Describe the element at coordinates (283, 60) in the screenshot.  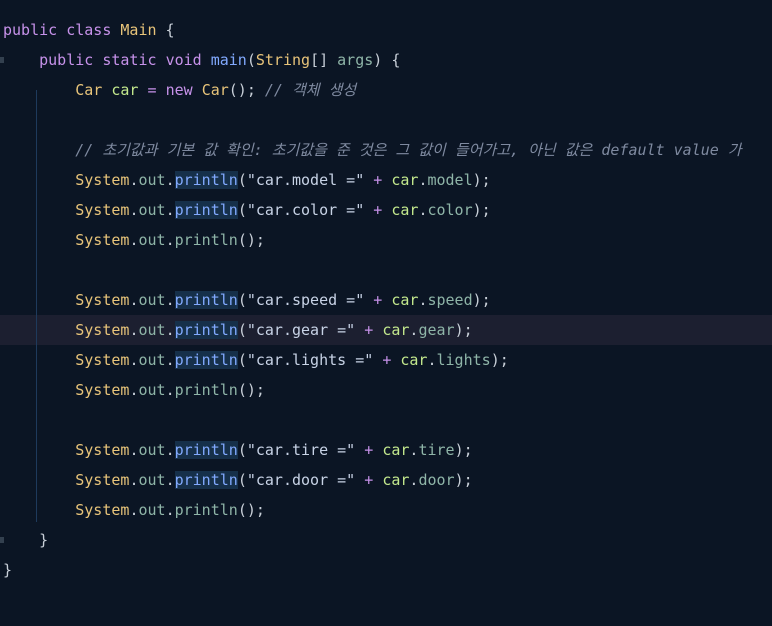
I see `code-token: String` at that location.